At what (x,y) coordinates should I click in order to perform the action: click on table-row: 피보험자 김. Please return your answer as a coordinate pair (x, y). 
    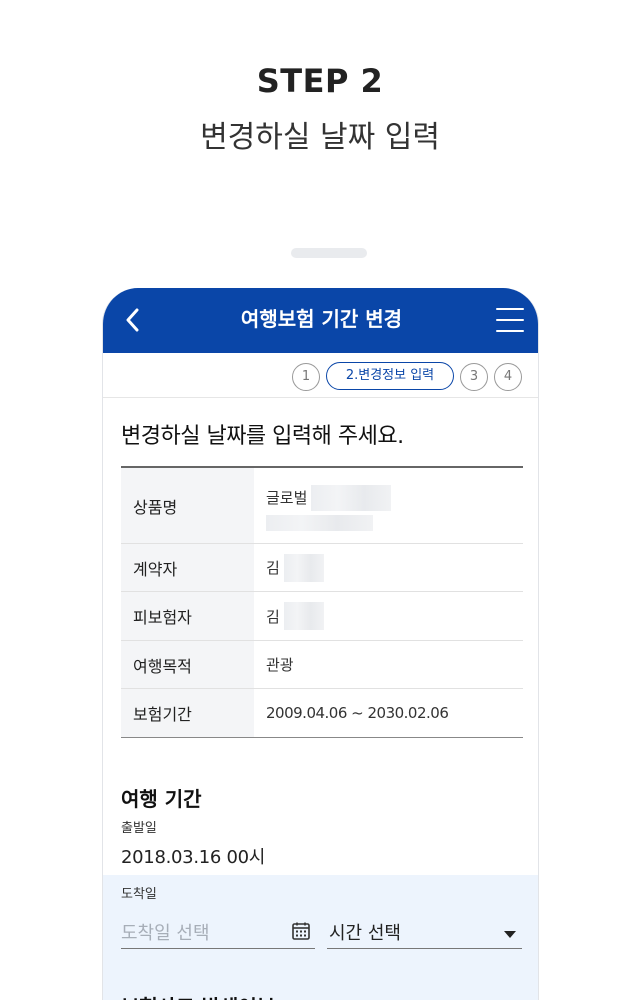
    Looking at the image, I should click on (322, 616).